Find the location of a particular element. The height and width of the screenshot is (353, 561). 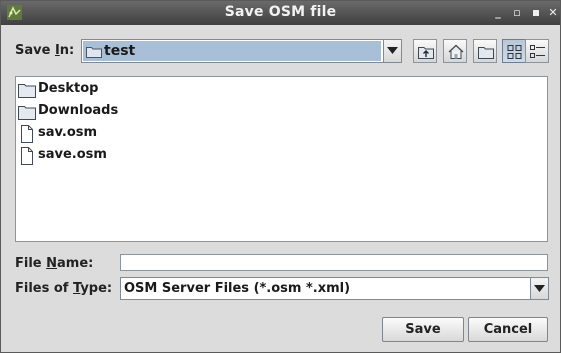

new-folder-button is located at coordinates (485, 51).